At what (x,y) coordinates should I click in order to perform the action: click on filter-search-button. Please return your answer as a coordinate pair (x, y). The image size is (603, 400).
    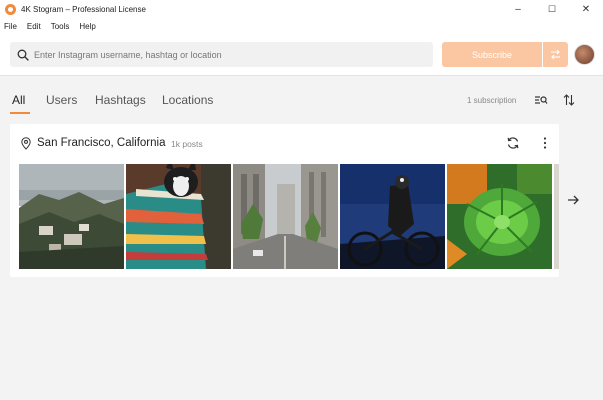
    Looking at the image, I should click on (541, 100).